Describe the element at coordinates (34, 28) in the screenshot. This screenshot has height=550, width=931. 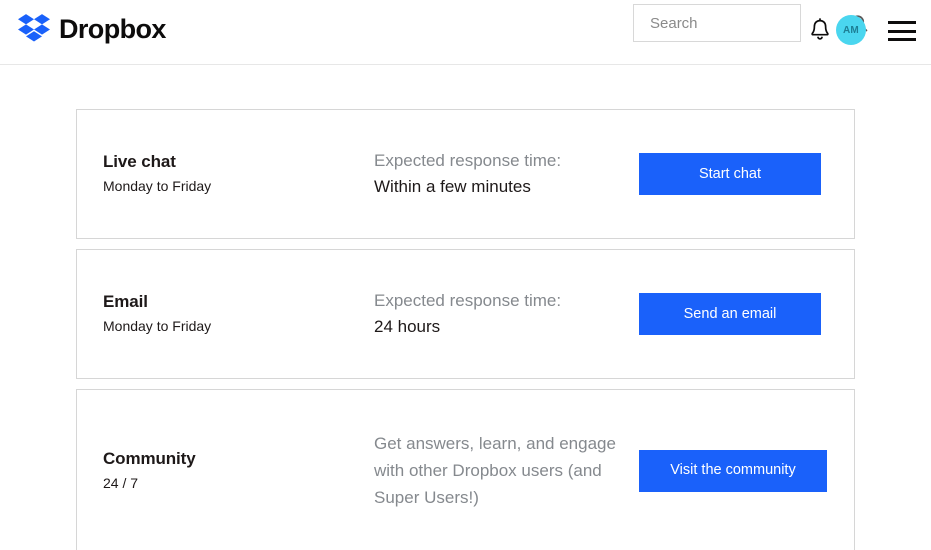
I see `dropbox-logo-icon` at that location.